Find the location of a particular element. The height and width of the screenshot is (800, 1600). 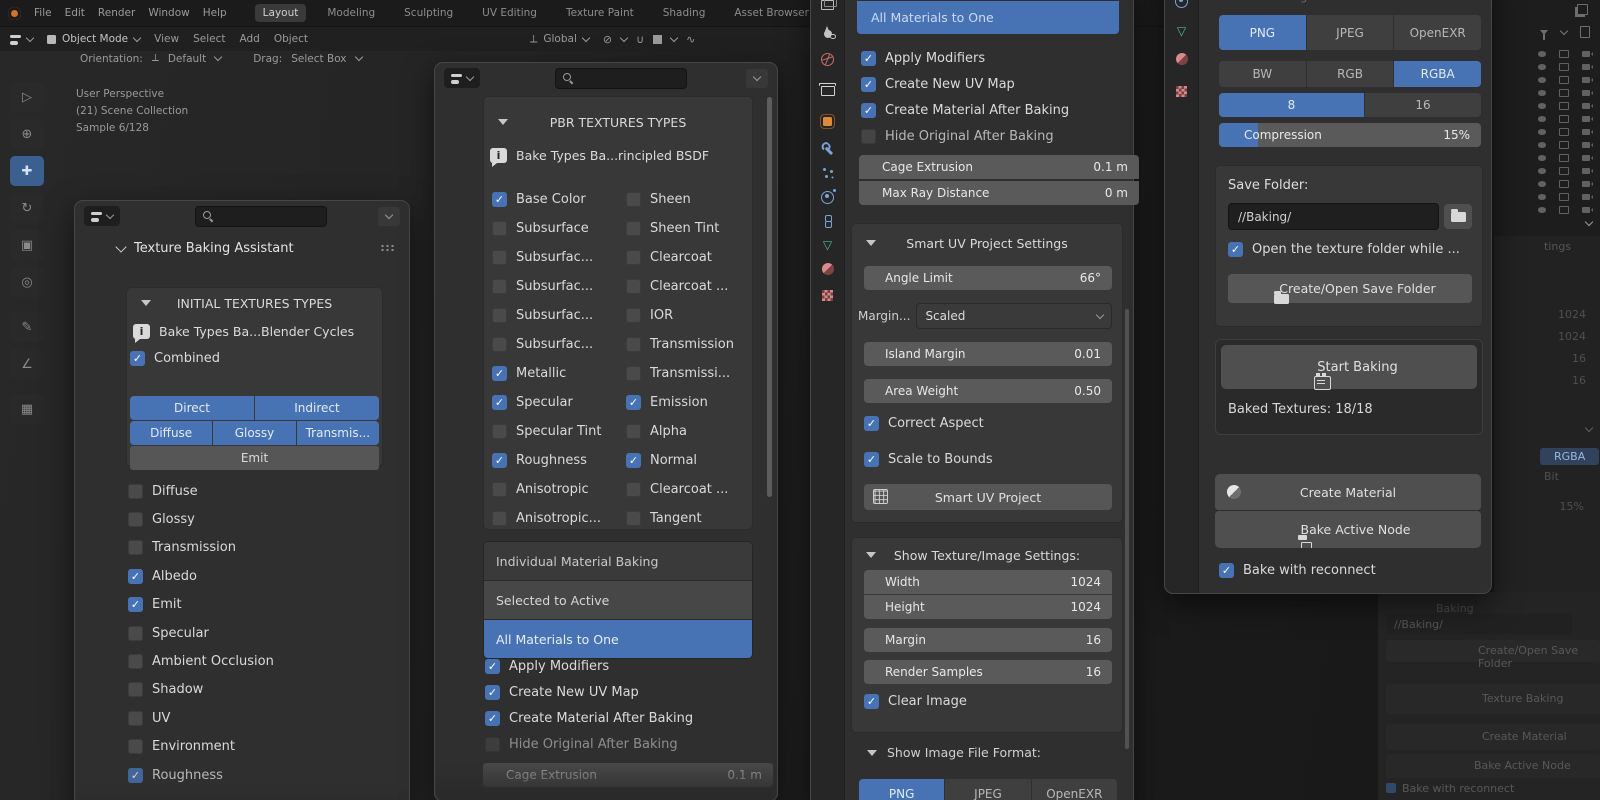

shadow-checkbox is located at coordinates (135, 690).